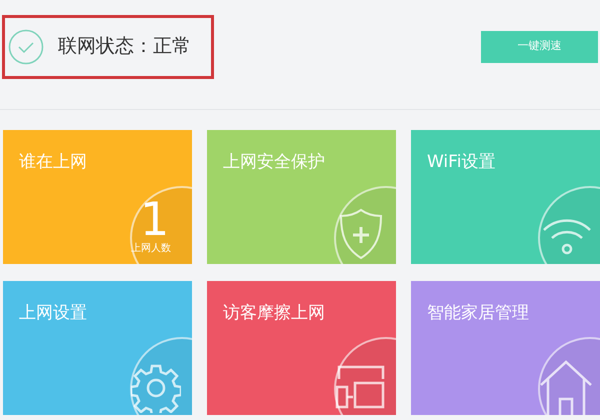 The width and height of the screenshot is (600, 420). What do you see at coordinates (274, 313) in the screenshot?
I see `tile-title: 访客摩擦上网` at bounding box center [274, 313].